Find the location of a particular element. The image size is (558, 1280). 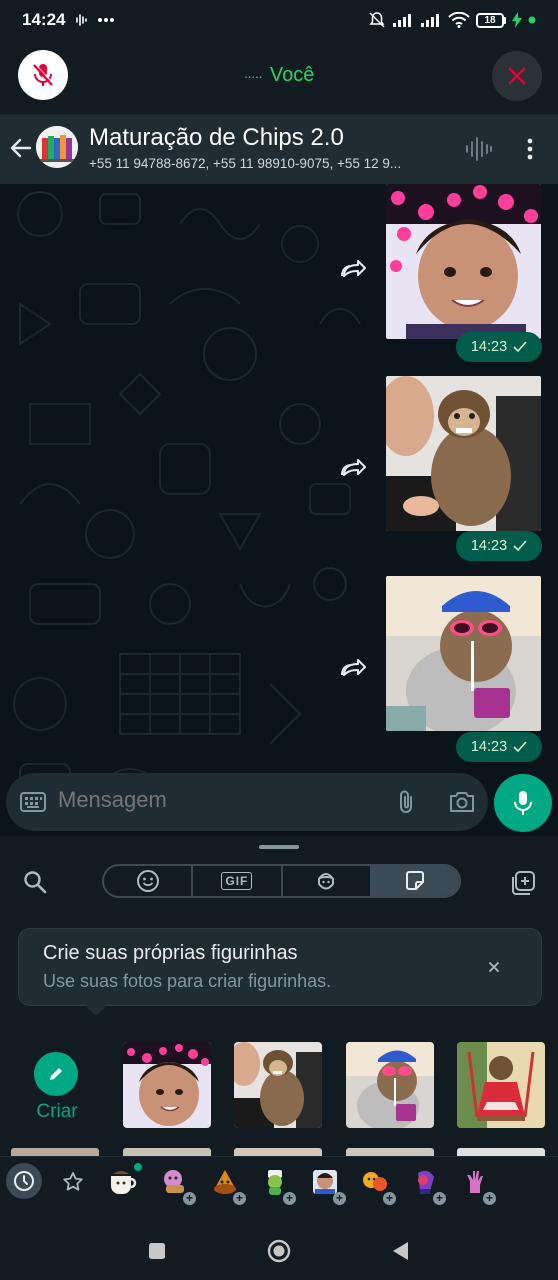

tip-subtitle: Use suas fotos para criar figurinhas. is located at coordinates (187, 981).